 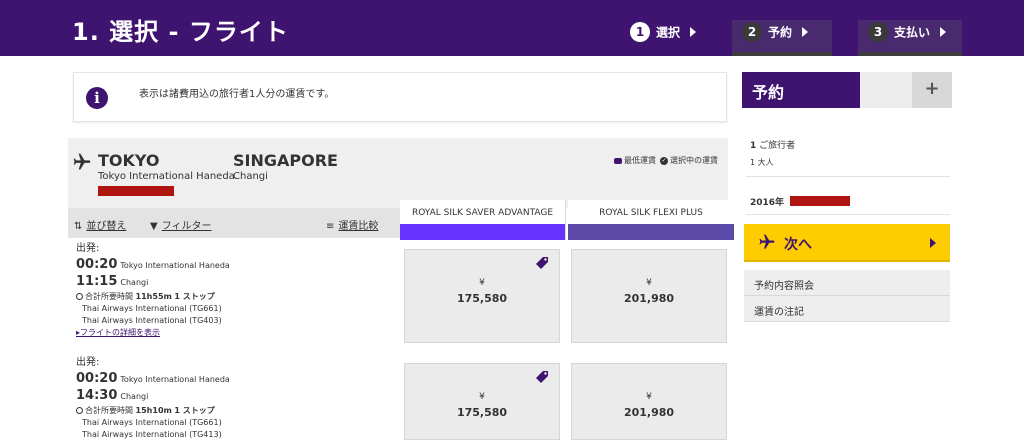 What do you see at coordinates (618, 160) in the screenshot?
I see `tag-icon` at bounding box center [618, 160].